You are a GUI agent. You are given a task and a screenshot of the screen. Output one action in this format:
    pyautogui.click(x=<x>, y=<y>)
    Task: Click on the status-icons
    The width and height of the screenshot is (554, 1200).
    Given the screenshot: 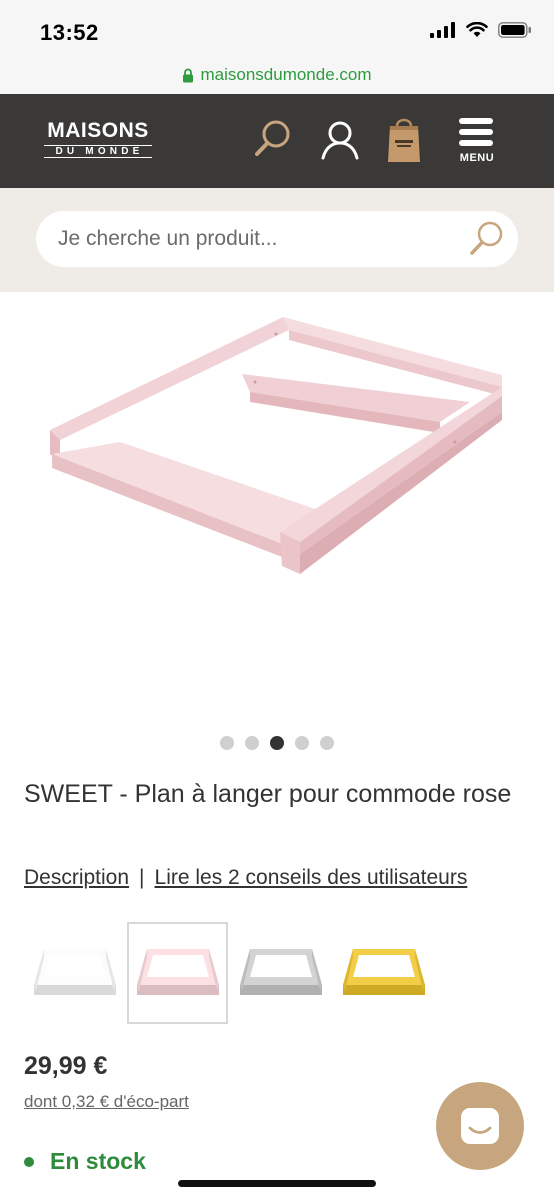 What is the action you would take?
    pyautogui.click(x=481, y=30)
    